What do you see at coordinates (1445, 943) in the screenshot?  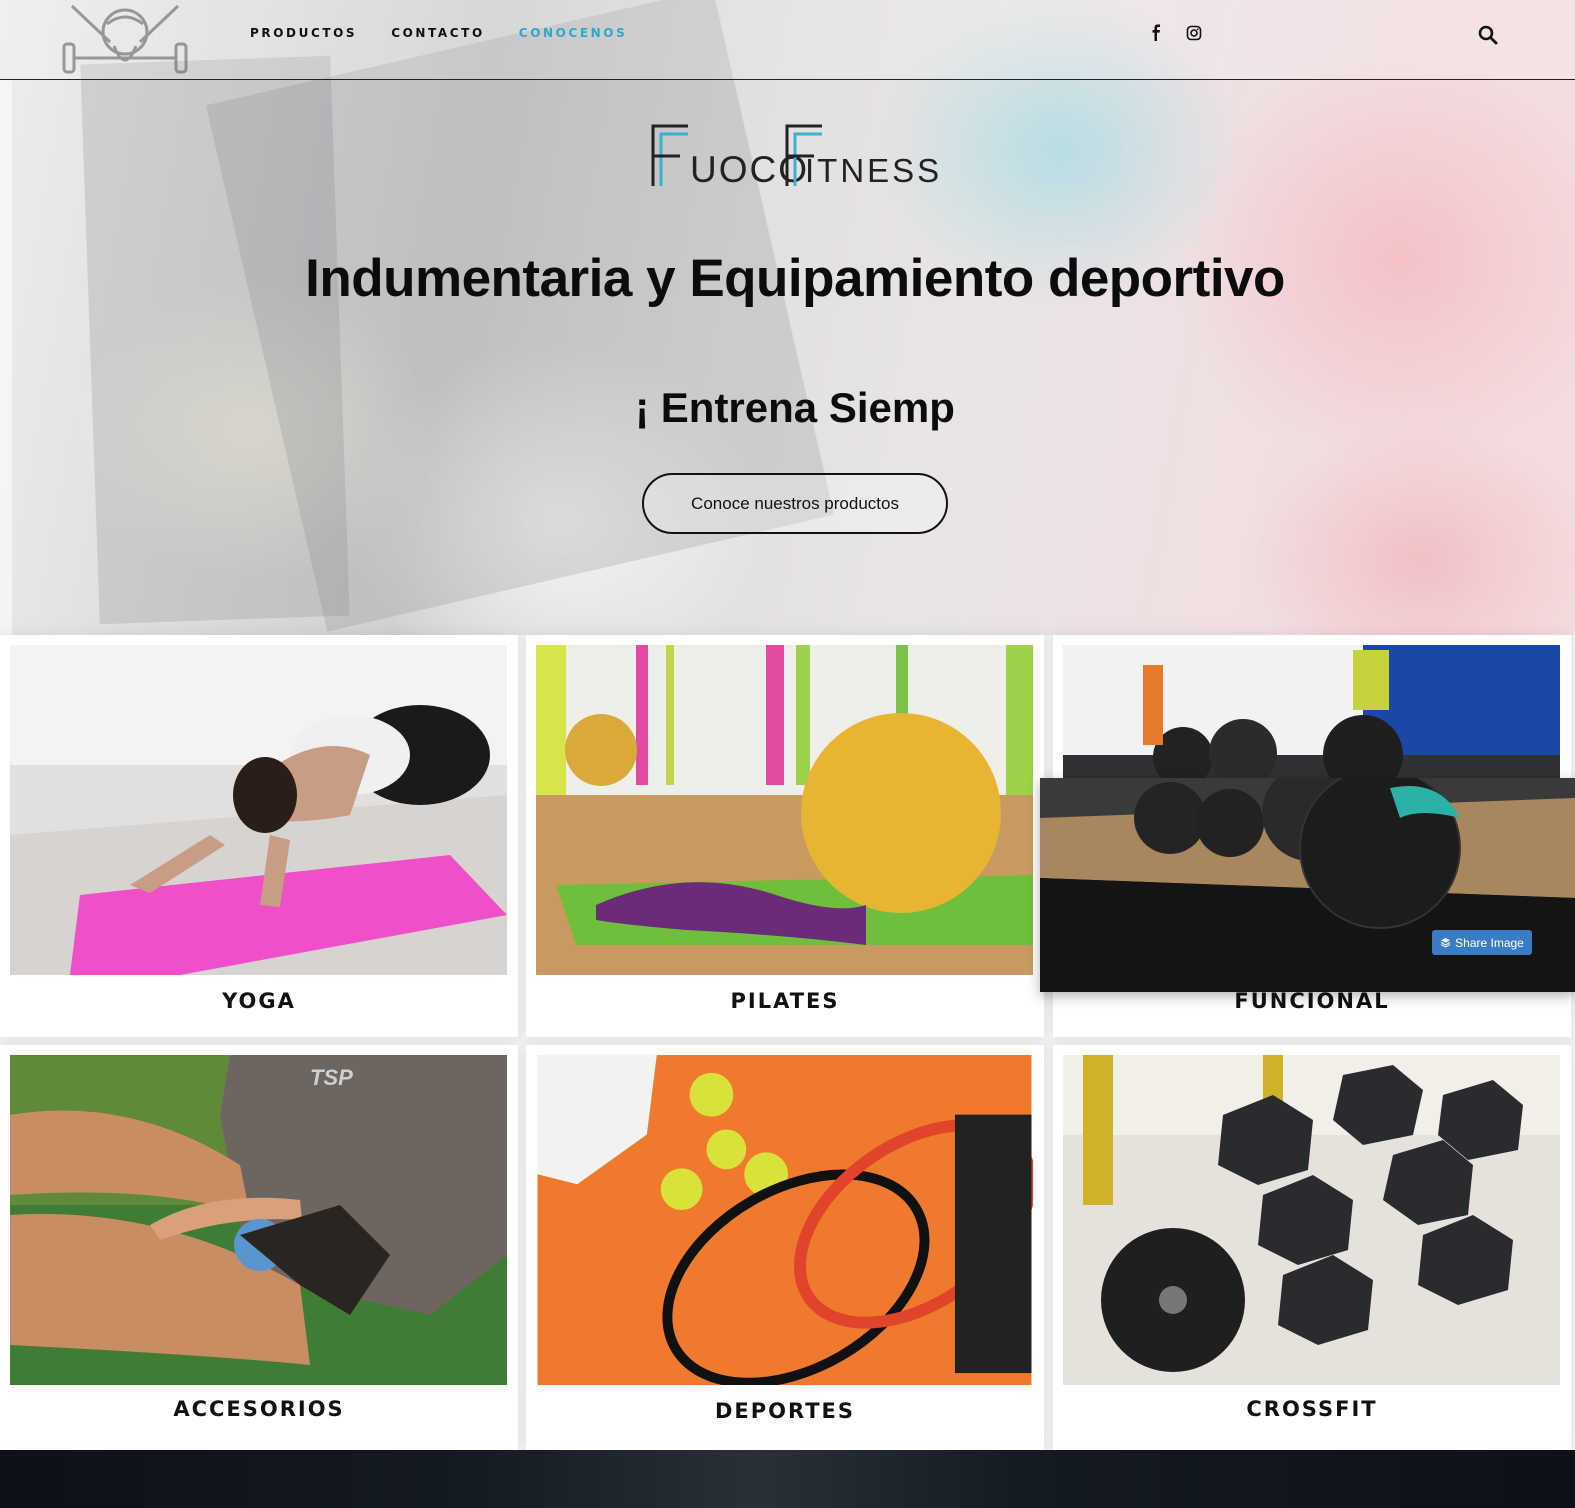 I see `layers-icon` at bounding box center [1445, 943].